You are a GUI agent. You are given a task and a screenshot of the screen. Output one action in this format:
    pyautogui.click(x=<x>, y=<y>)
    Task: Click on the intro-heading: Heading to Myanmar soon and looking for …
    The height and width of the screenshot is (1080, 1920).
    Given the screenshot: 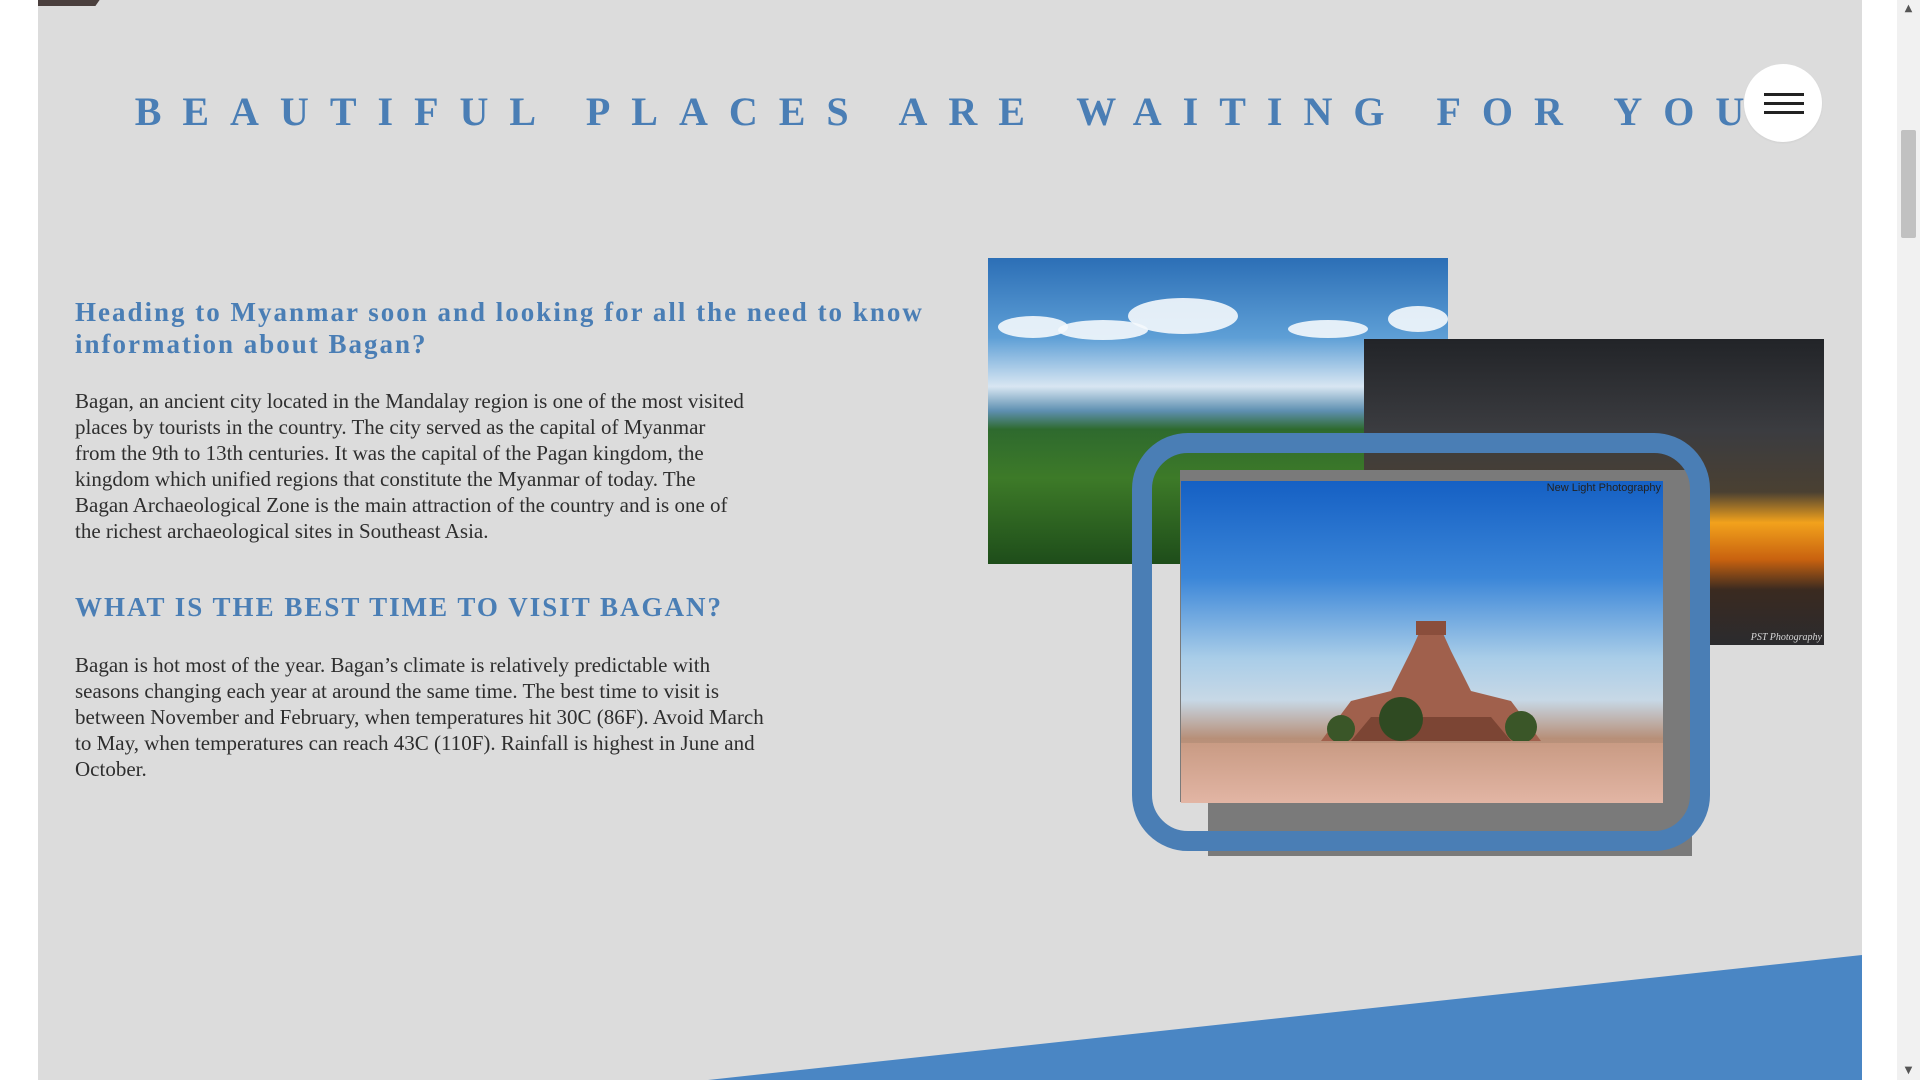 What is the action you would take?
    pyautogui.click(x=499, y=328)
    